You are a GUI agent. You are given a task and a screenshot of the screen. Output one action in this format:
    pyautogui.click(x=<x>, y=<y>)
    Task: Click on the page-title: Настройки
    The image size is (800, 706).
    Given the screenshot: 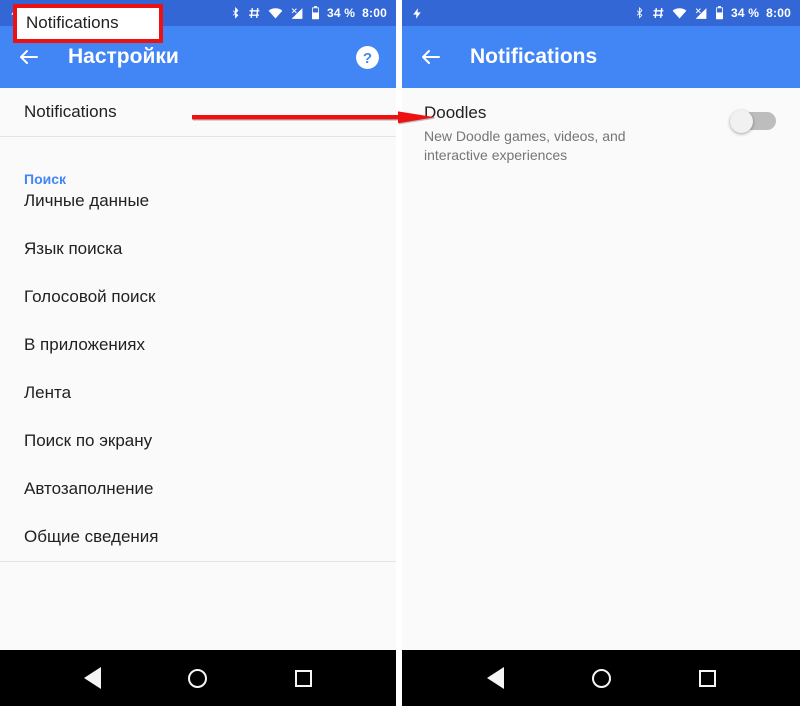 What is the action you would take?
    pyautogui.click(x=123, y=56)
    